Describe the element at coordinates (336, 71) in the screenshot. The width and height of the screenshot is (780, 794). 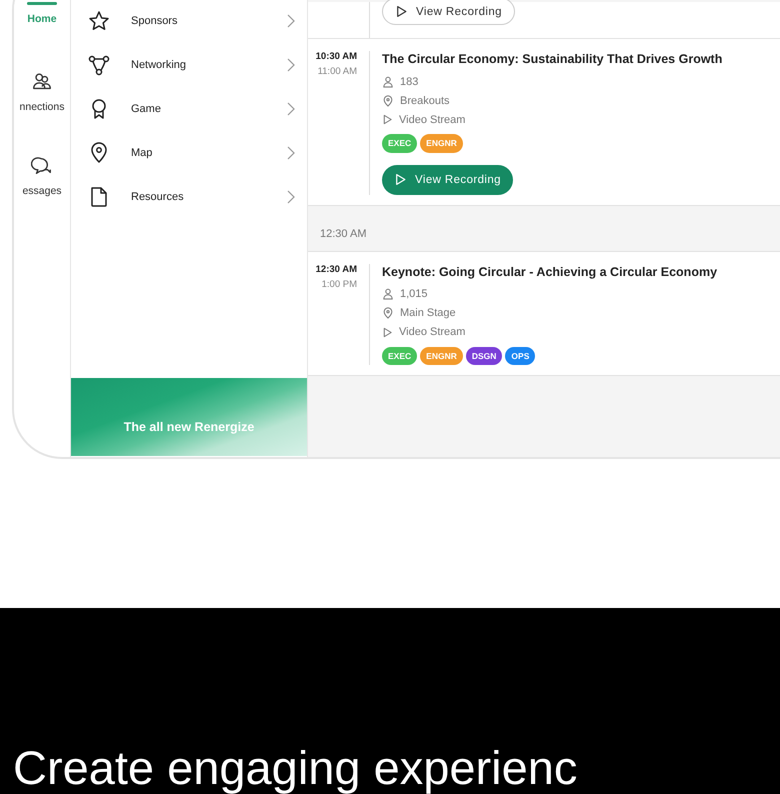
I see `end-time: 11:00 AM` at that location.